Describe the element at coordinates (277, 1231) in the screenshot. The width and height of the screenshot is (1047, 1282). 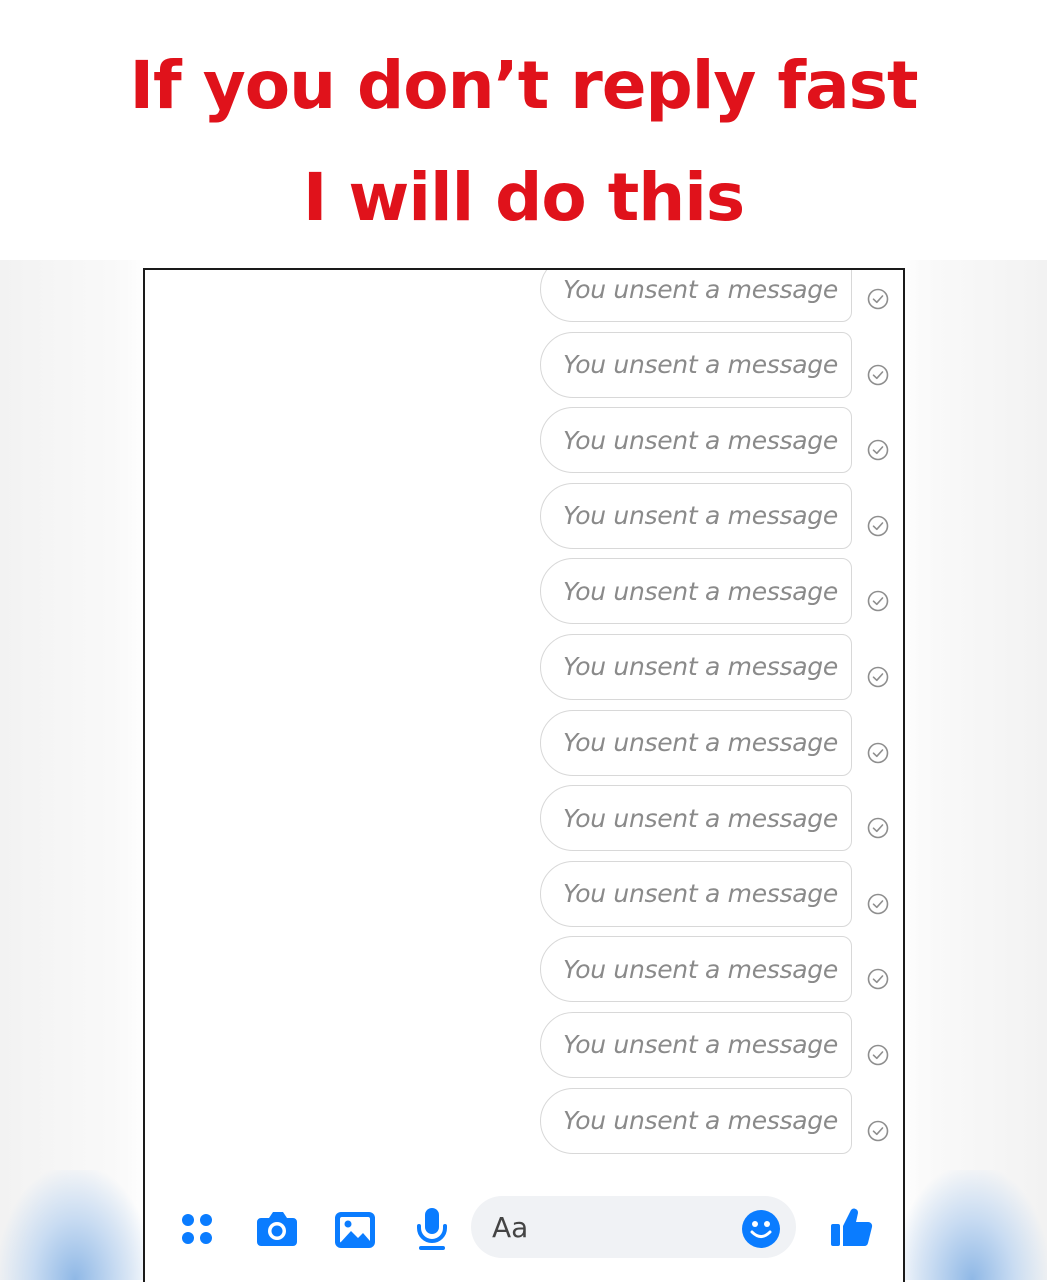
I see `camera-icon` at that location.